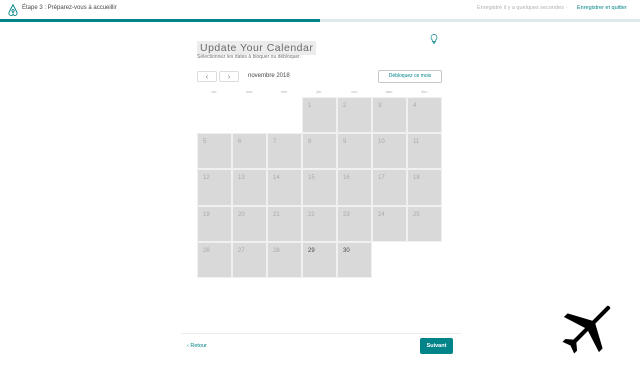  What do you see at coordinates (586, 329) in the screenshot?
I see `airplane-icon` at bounding box center [586, 329].